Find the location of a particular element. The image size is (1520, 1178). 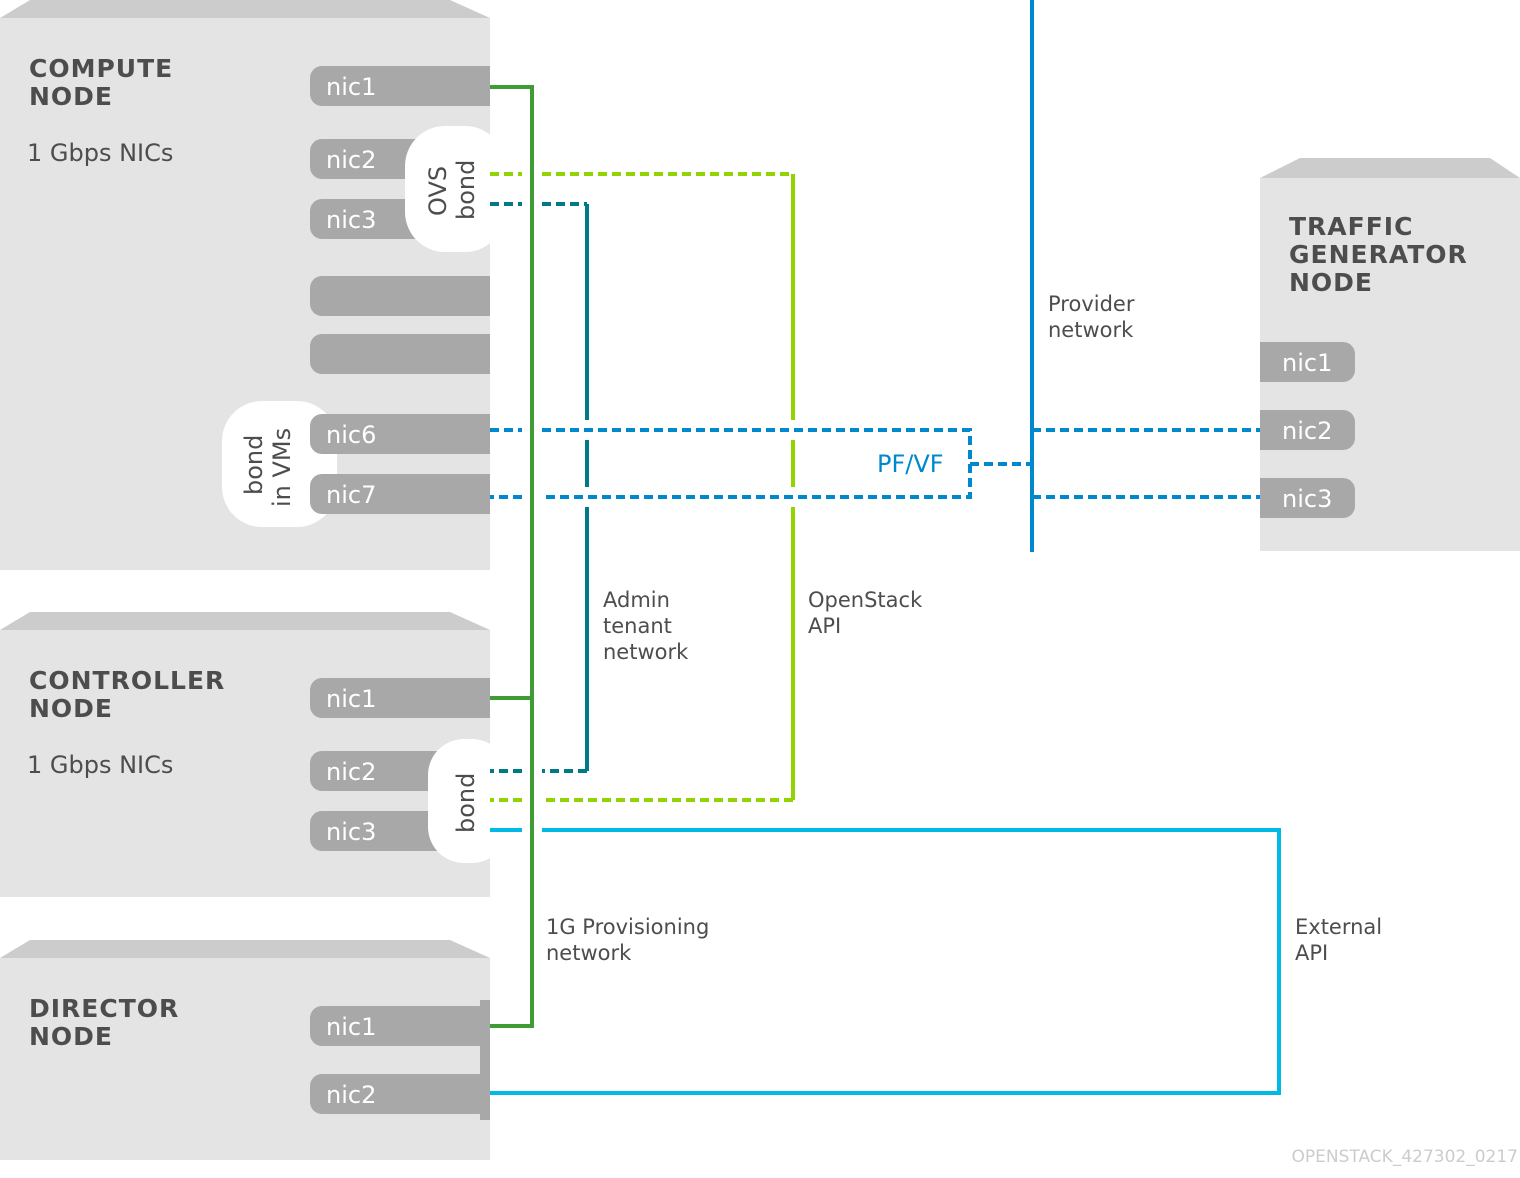

compute-title-2: NODE is located at coordinates (71, 96).